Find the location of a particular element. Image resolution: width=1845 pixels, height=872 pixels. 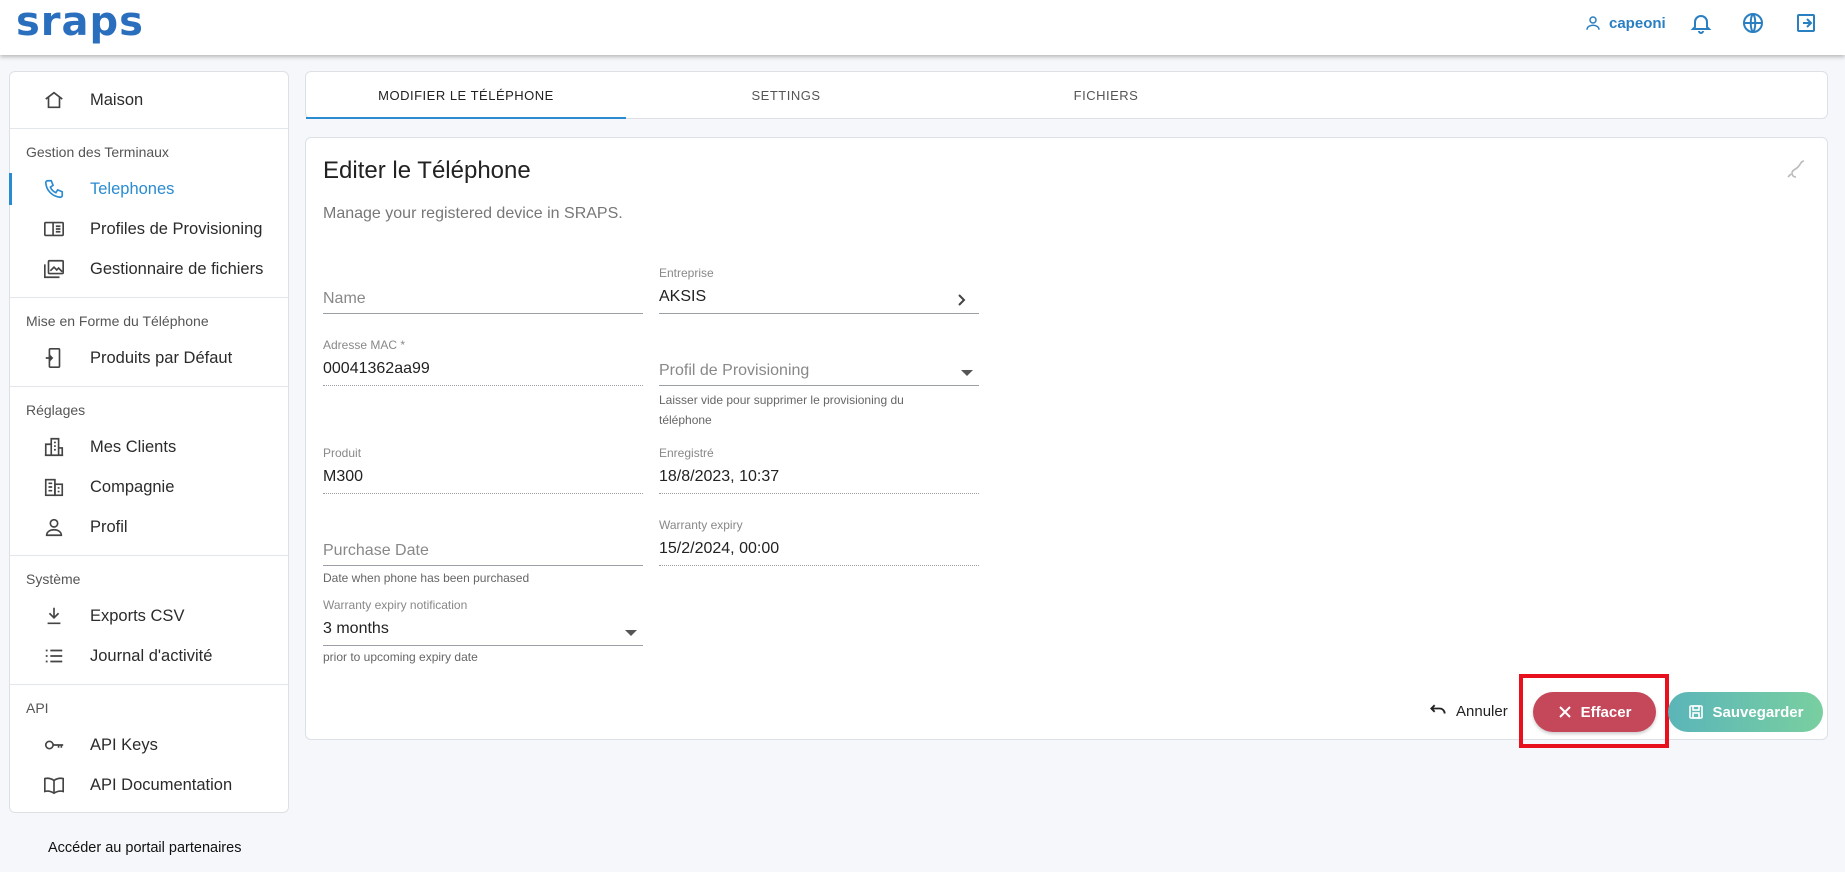

photo-library-icon is located at coordinates (54, 269).